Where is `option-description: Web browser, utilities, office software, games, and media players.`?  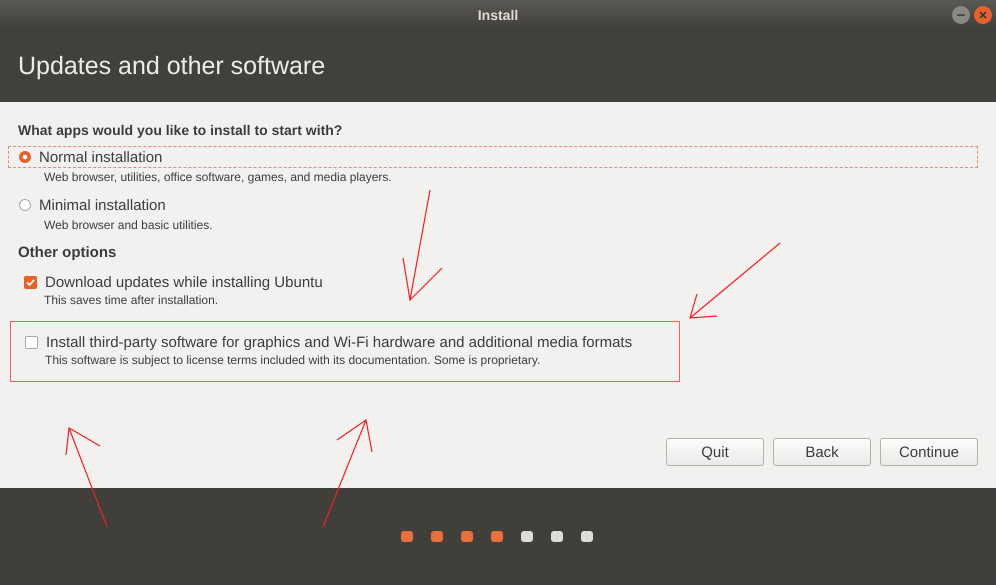
option-description: Web browser, utilities, office software, games, and media players. is located at coordinates (218, 177).